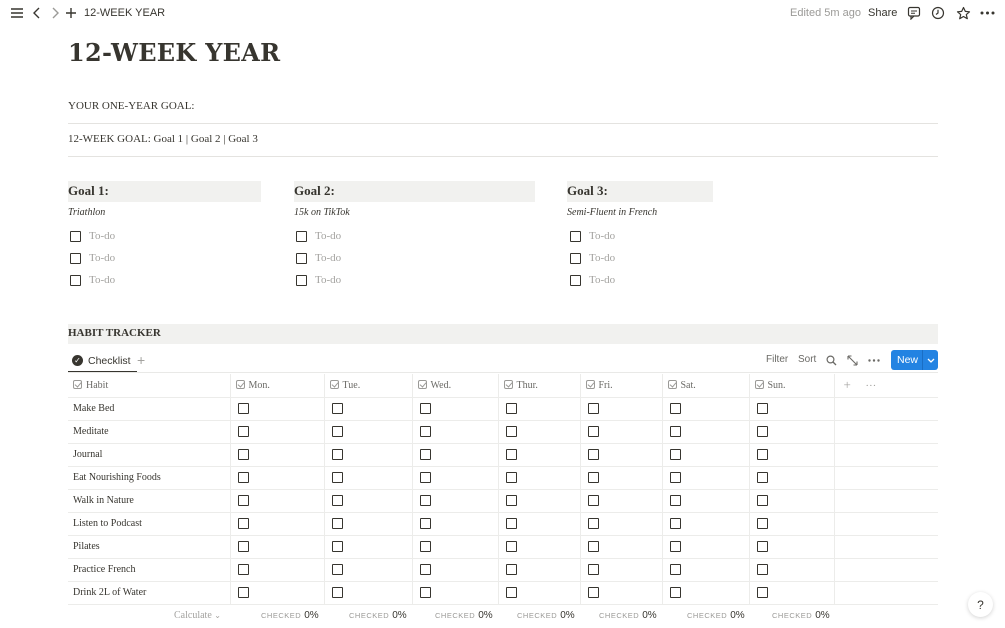 Image resolution: width=1005 pixels, height=628 pixels. I want to click on table-row: Pilates, so click(503, 547).